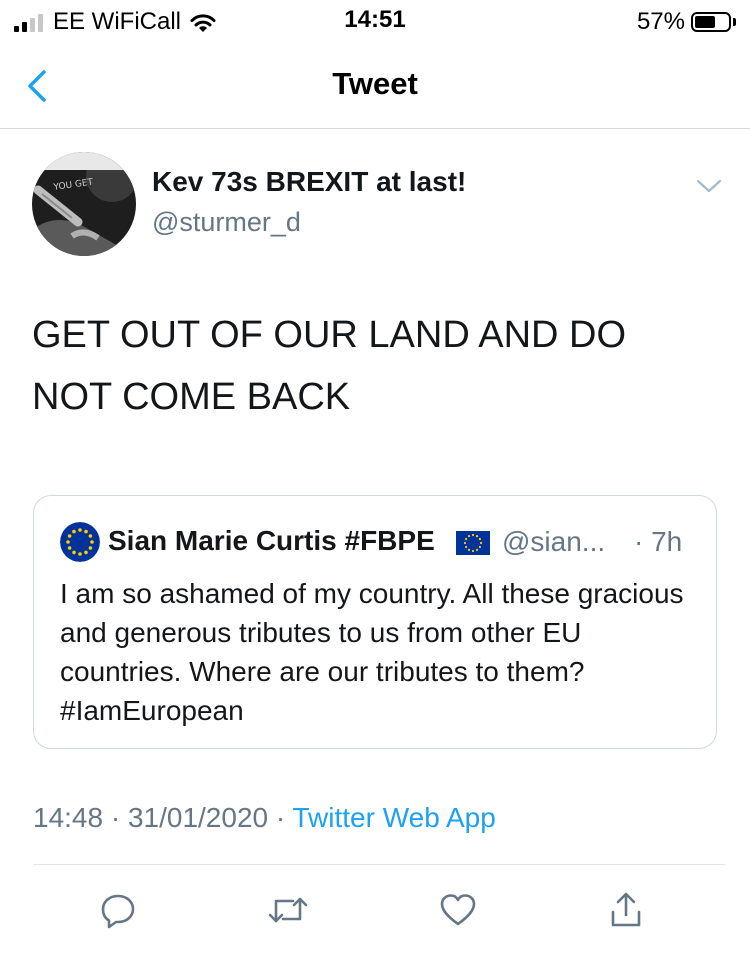 The image size is (750, 960). What do you see at coordinates (375, 916) in the screenshot?
I see `tweet-action-bar` at bounding box center [375, 916].